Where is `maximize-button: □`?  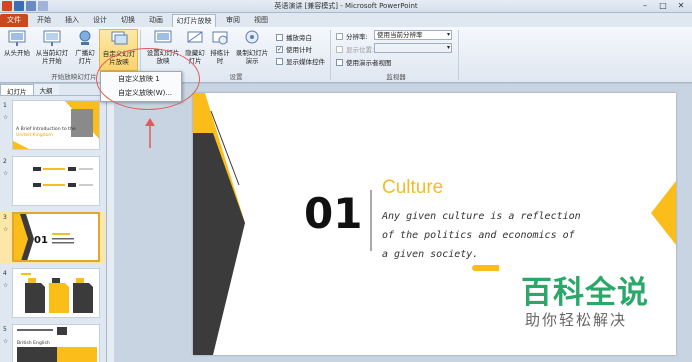 maximize-button: □ is located at coordinates (663, 6).